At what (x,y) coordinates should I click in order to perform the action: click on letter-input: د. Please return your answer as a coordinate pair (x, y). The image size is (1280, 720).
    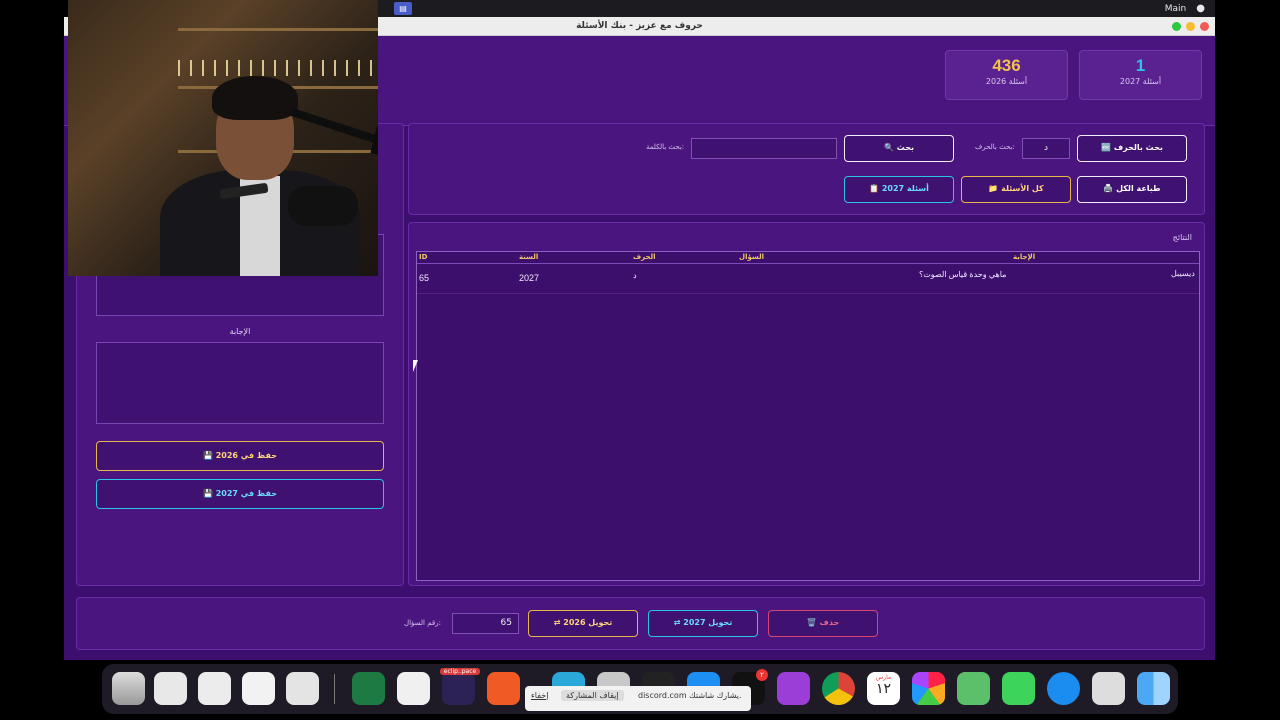
    Looking at the image, I should click on (1046, 148).